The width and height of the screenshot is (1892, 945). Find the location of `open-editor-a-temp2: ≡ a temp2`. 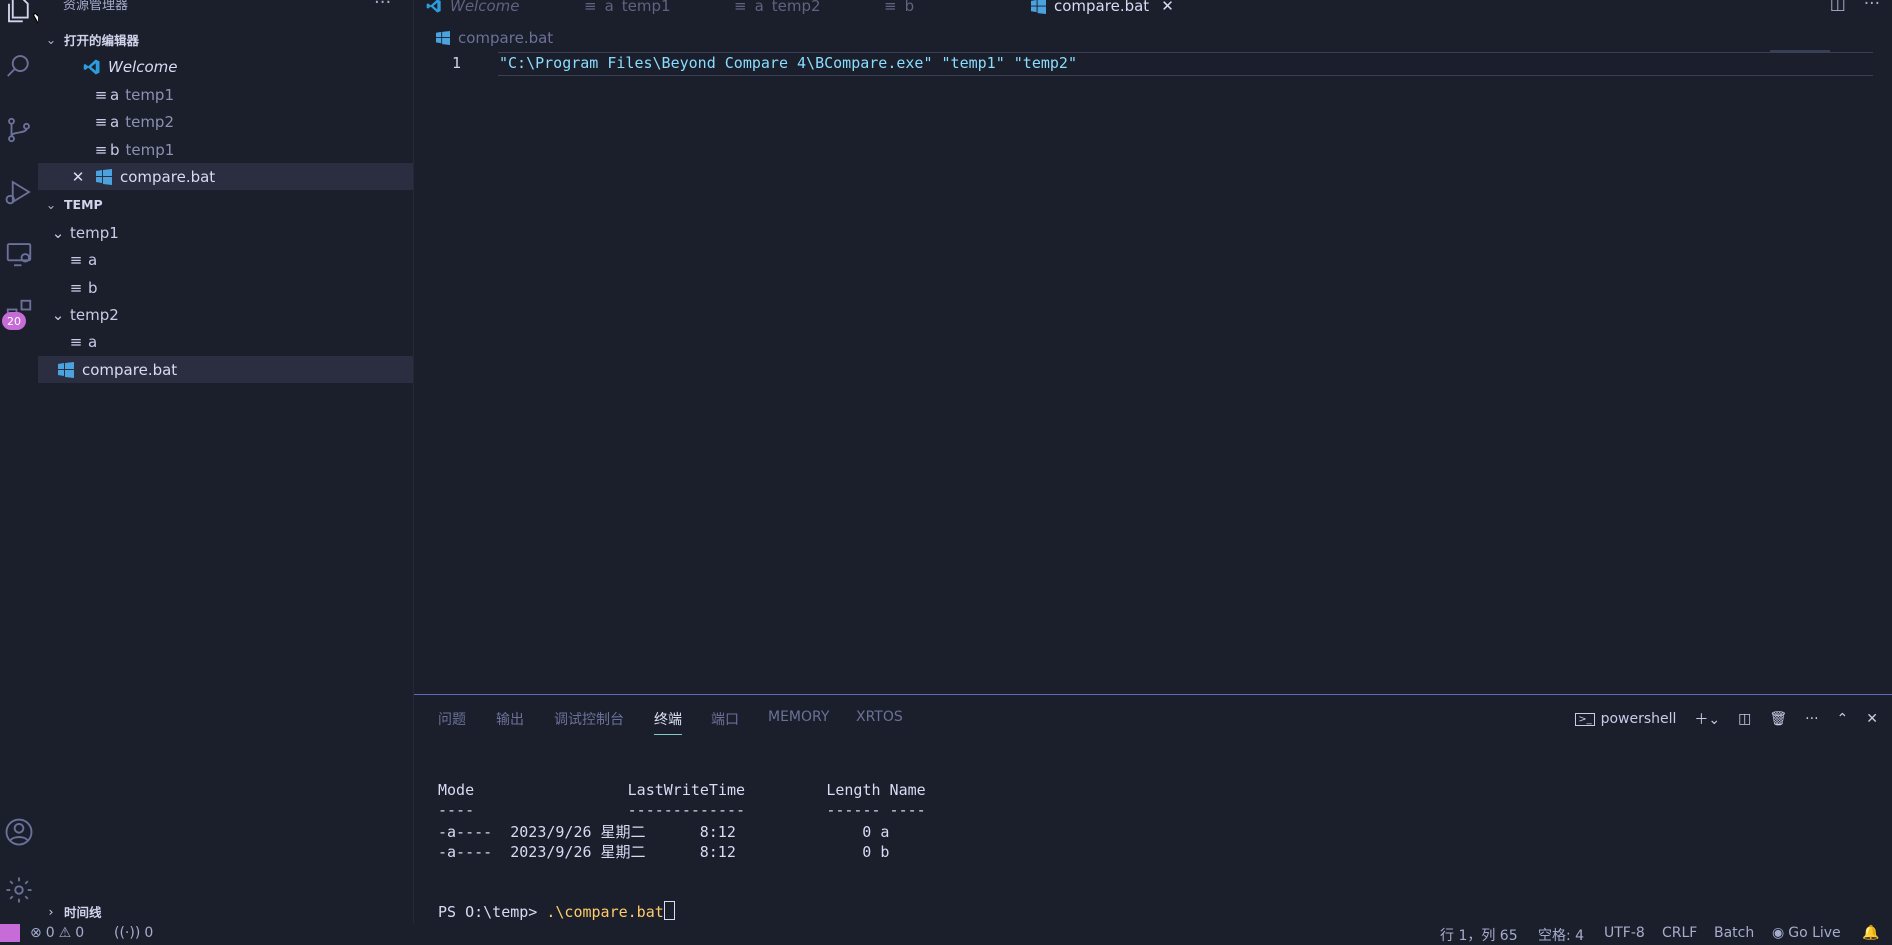

open-editor-a-temp2: ≡ a temp2 is located at coordinates (225, 121).